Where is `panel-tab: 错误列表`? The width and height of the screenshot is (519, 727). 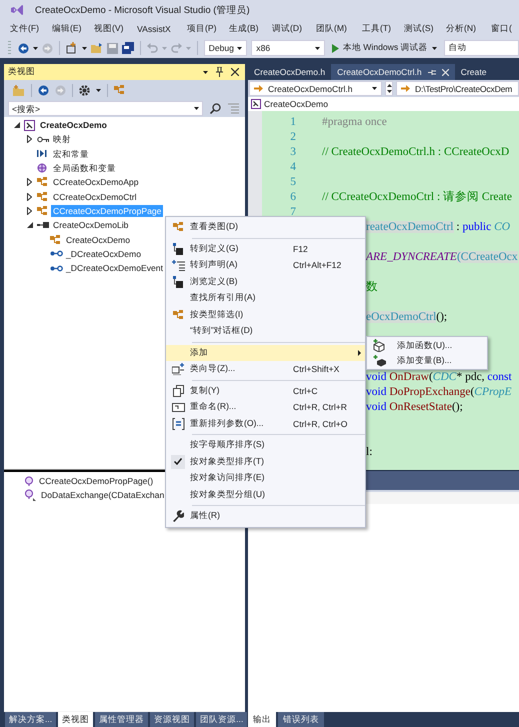 panel-tab: 错误列表 is located at coordinates (301, 719).